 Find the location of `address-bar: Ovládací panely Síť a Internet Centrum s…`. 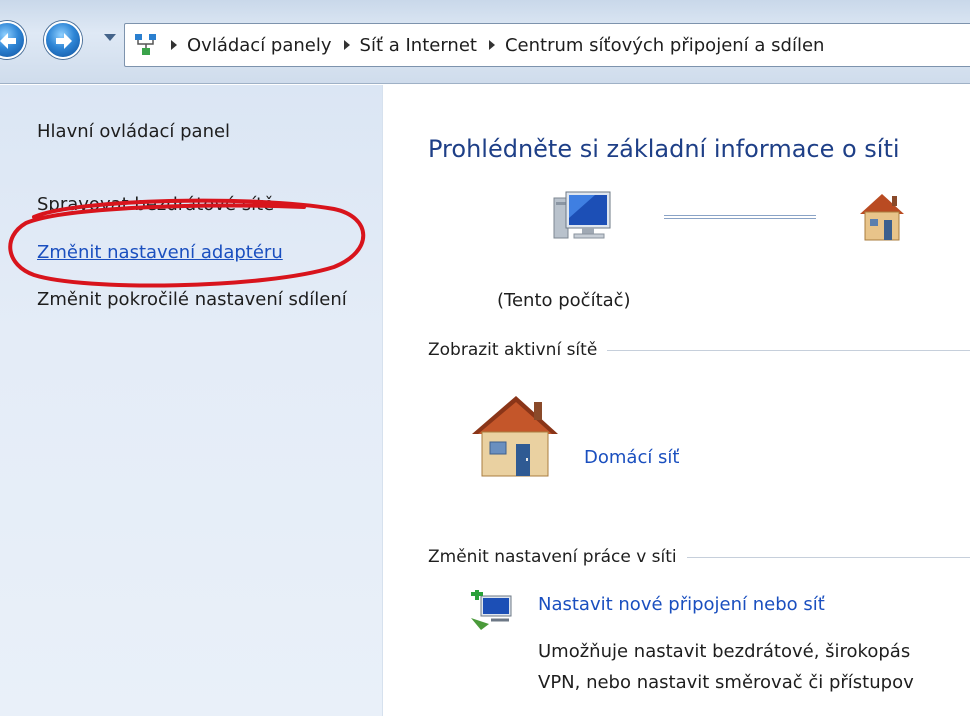

address-bar: Ovládací panely Síť a Internet Centrum s… is located at coordinates (547, 45).